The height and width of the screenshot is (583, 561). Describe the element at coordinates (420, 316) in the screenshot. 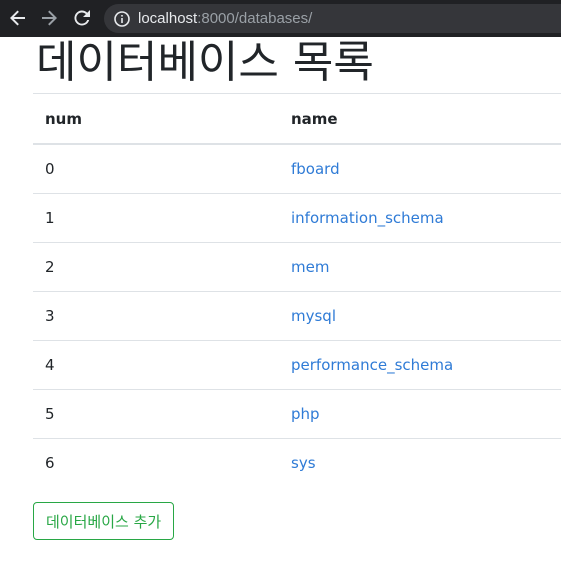

I see `row-name-cell: mysql` at that location.